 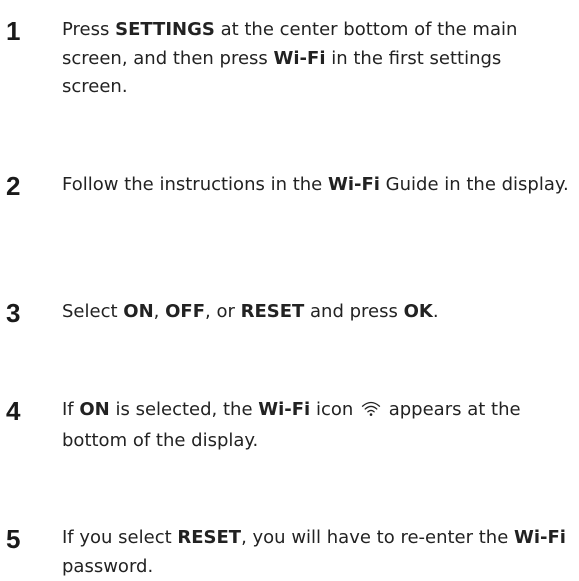 I want to click on bold-term: OK, so click(x=418, y=311).